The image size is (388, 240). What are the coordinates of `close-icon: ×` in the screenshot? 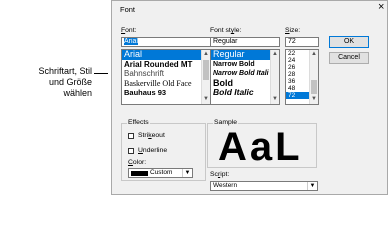 It's located at (381, 7).